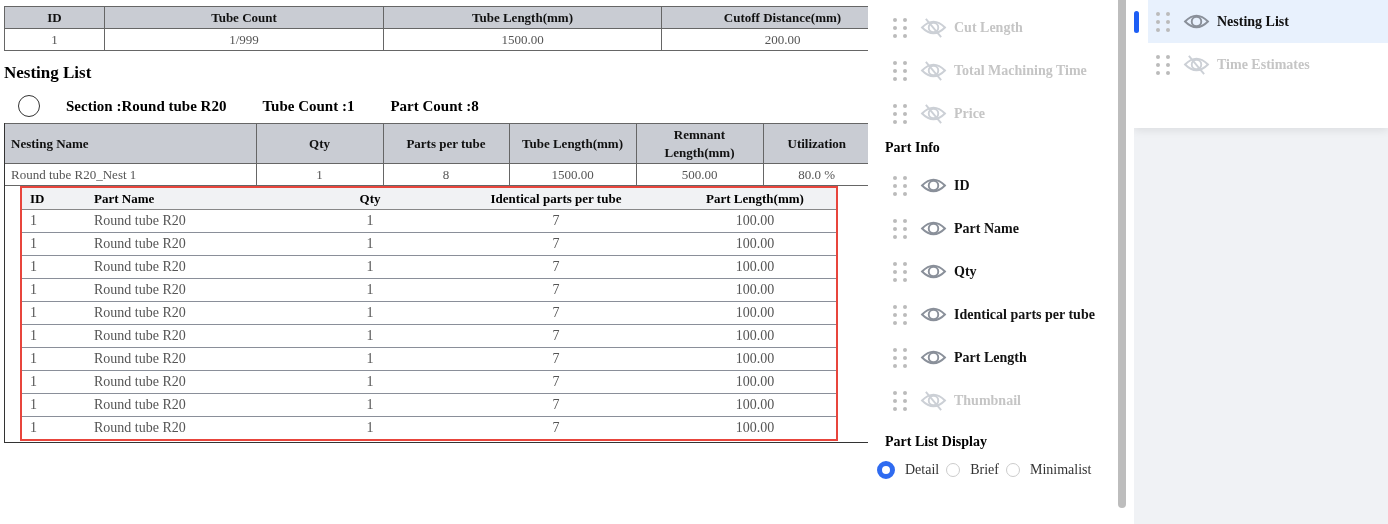 This screenshot has height=524, width=1388. Describe the element at coordinates (556, 199) in the screenshot. I see `column-header: Identical parts per tube` at that location.